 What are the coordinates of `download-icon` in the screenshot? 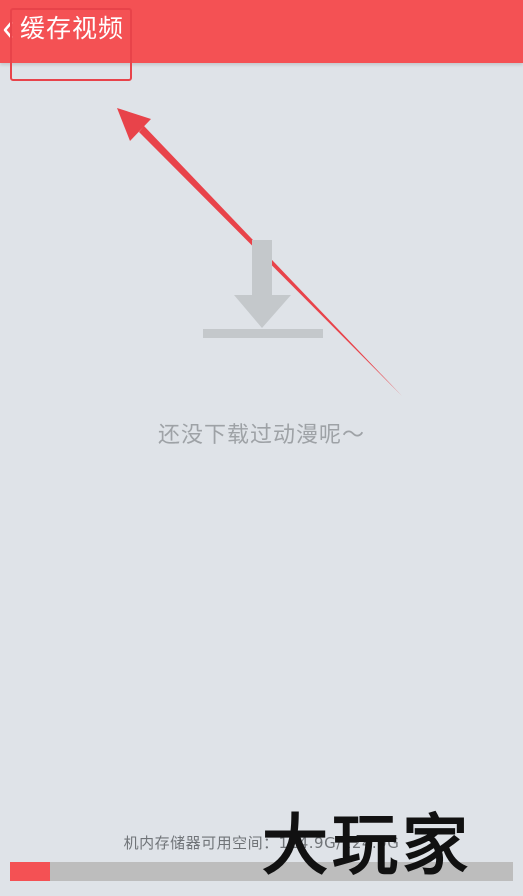 It's located at (263, 289).